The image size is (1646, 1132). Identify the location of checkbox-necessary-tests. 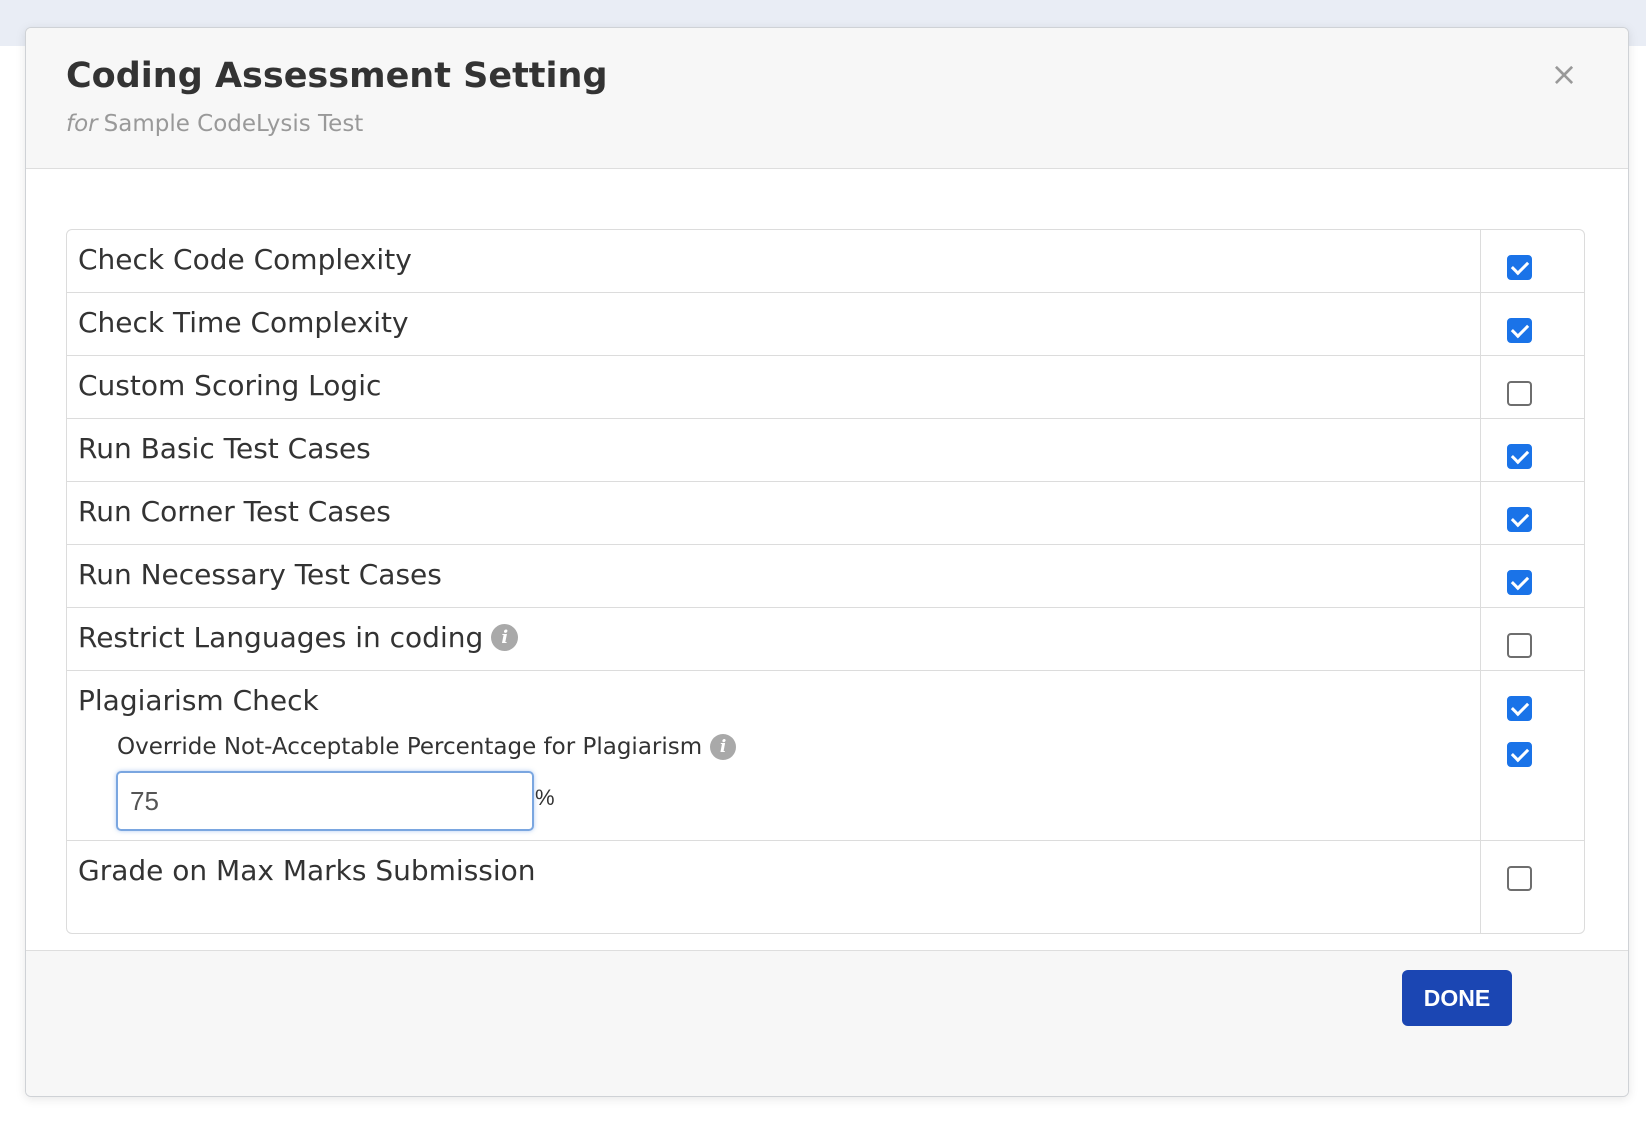
(1519, 582).